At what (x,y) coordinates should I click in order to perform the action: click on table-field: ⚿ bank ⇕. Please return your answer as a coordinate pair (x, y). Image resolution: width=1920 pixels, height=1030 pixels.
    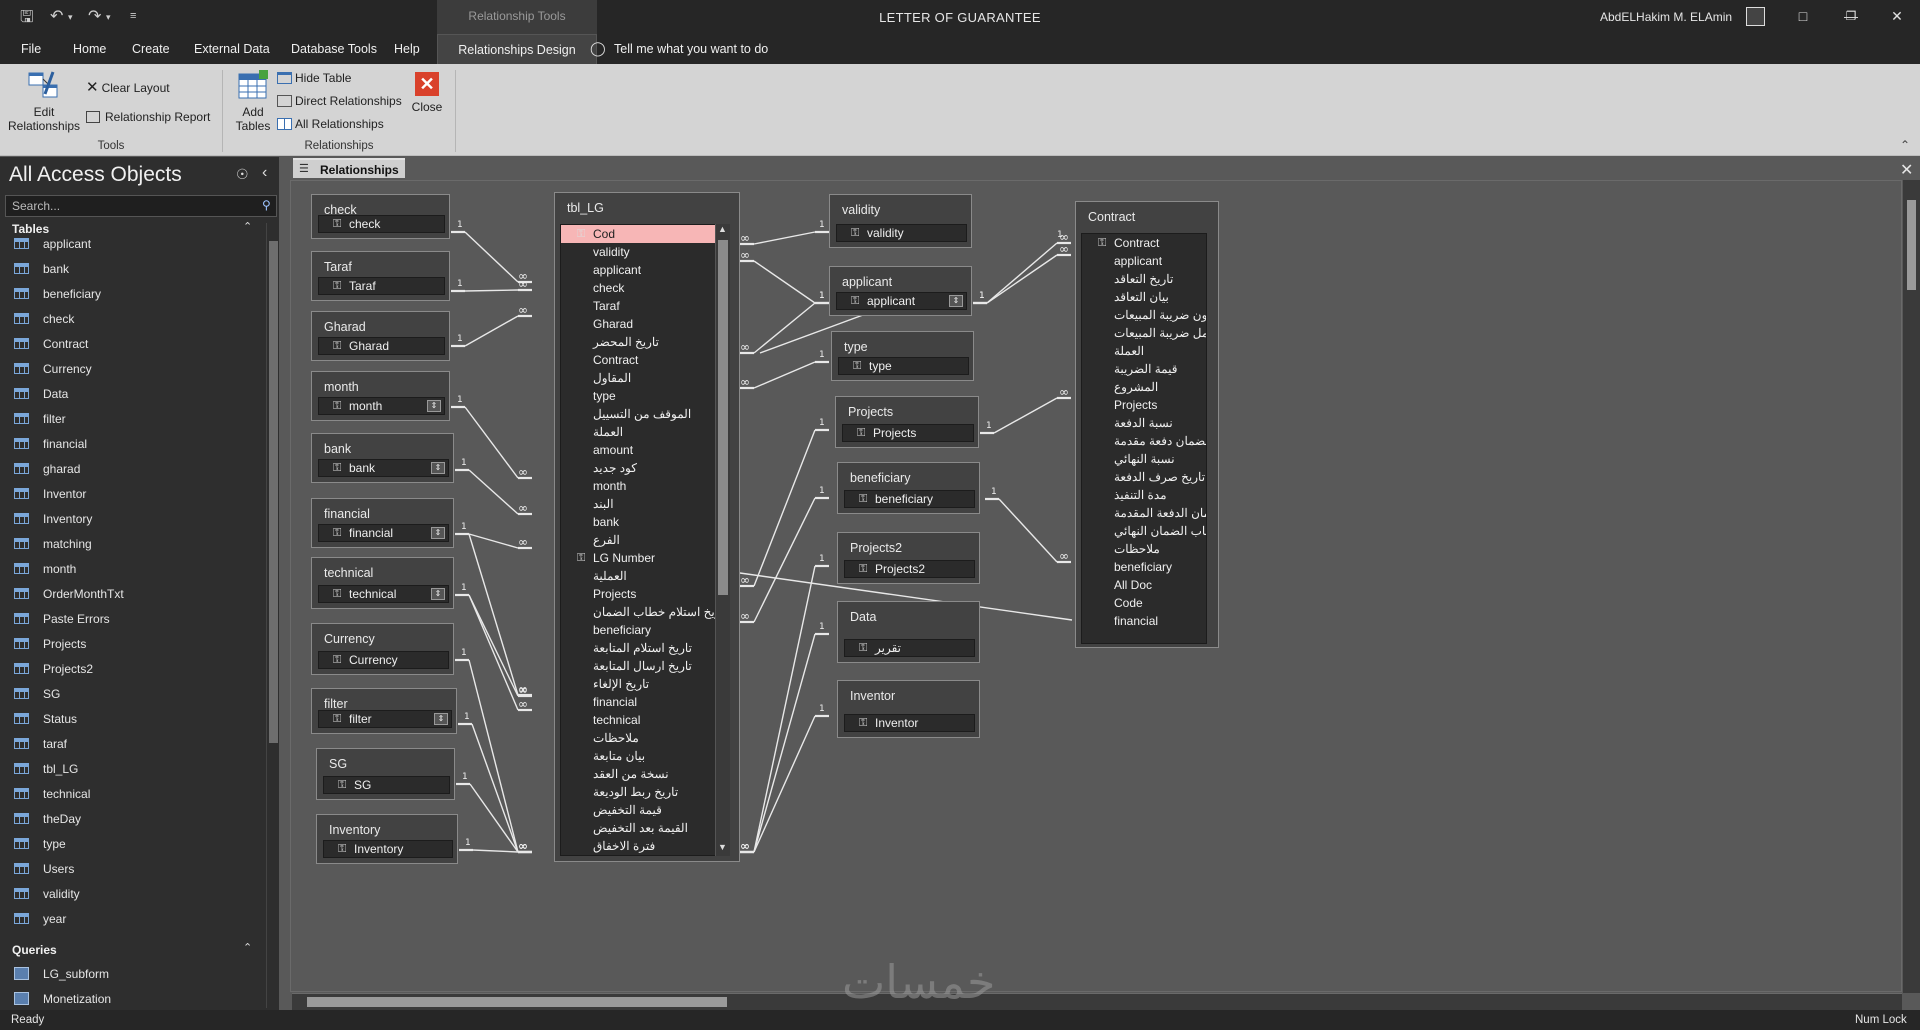
    Looking at the image, I should click on (383, 468).